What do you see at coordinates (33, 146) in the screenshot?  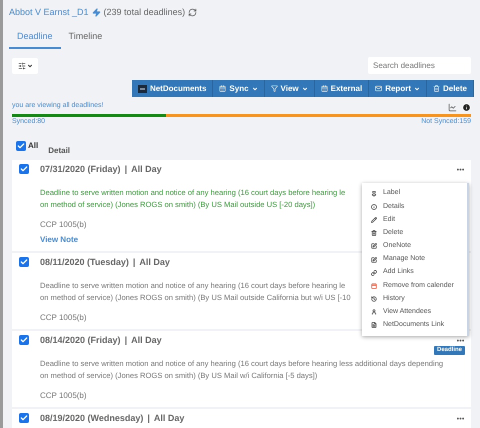 I see `select-all-label: All` at bounding box center [33, 146].